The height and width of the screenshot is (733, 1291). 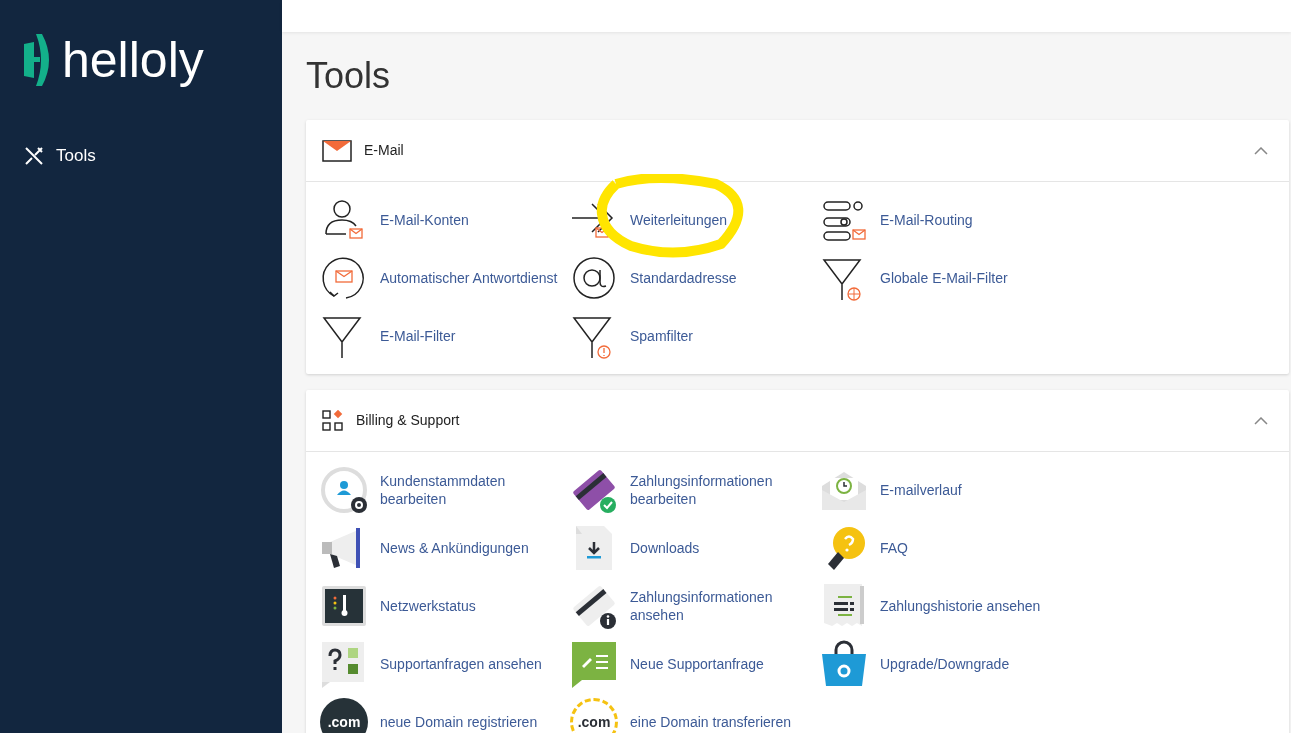 I want to click on page-title: Tools, so click(x=349, y=76).